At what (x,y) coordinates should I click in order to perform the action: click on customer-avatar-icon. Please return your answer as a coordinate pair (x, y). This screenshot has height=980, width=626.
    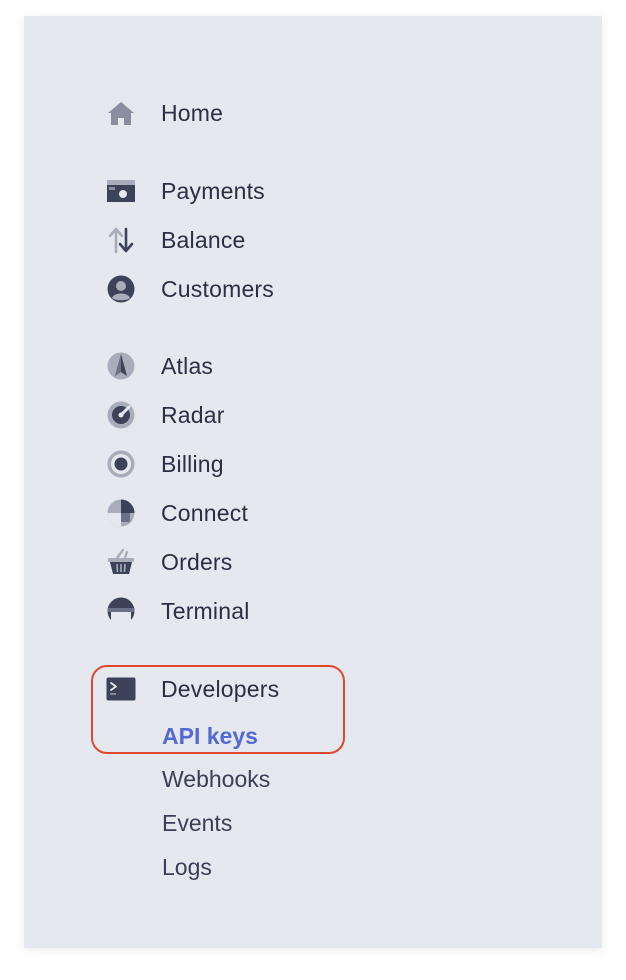
    Looking at the image, I should click on (121, 289).